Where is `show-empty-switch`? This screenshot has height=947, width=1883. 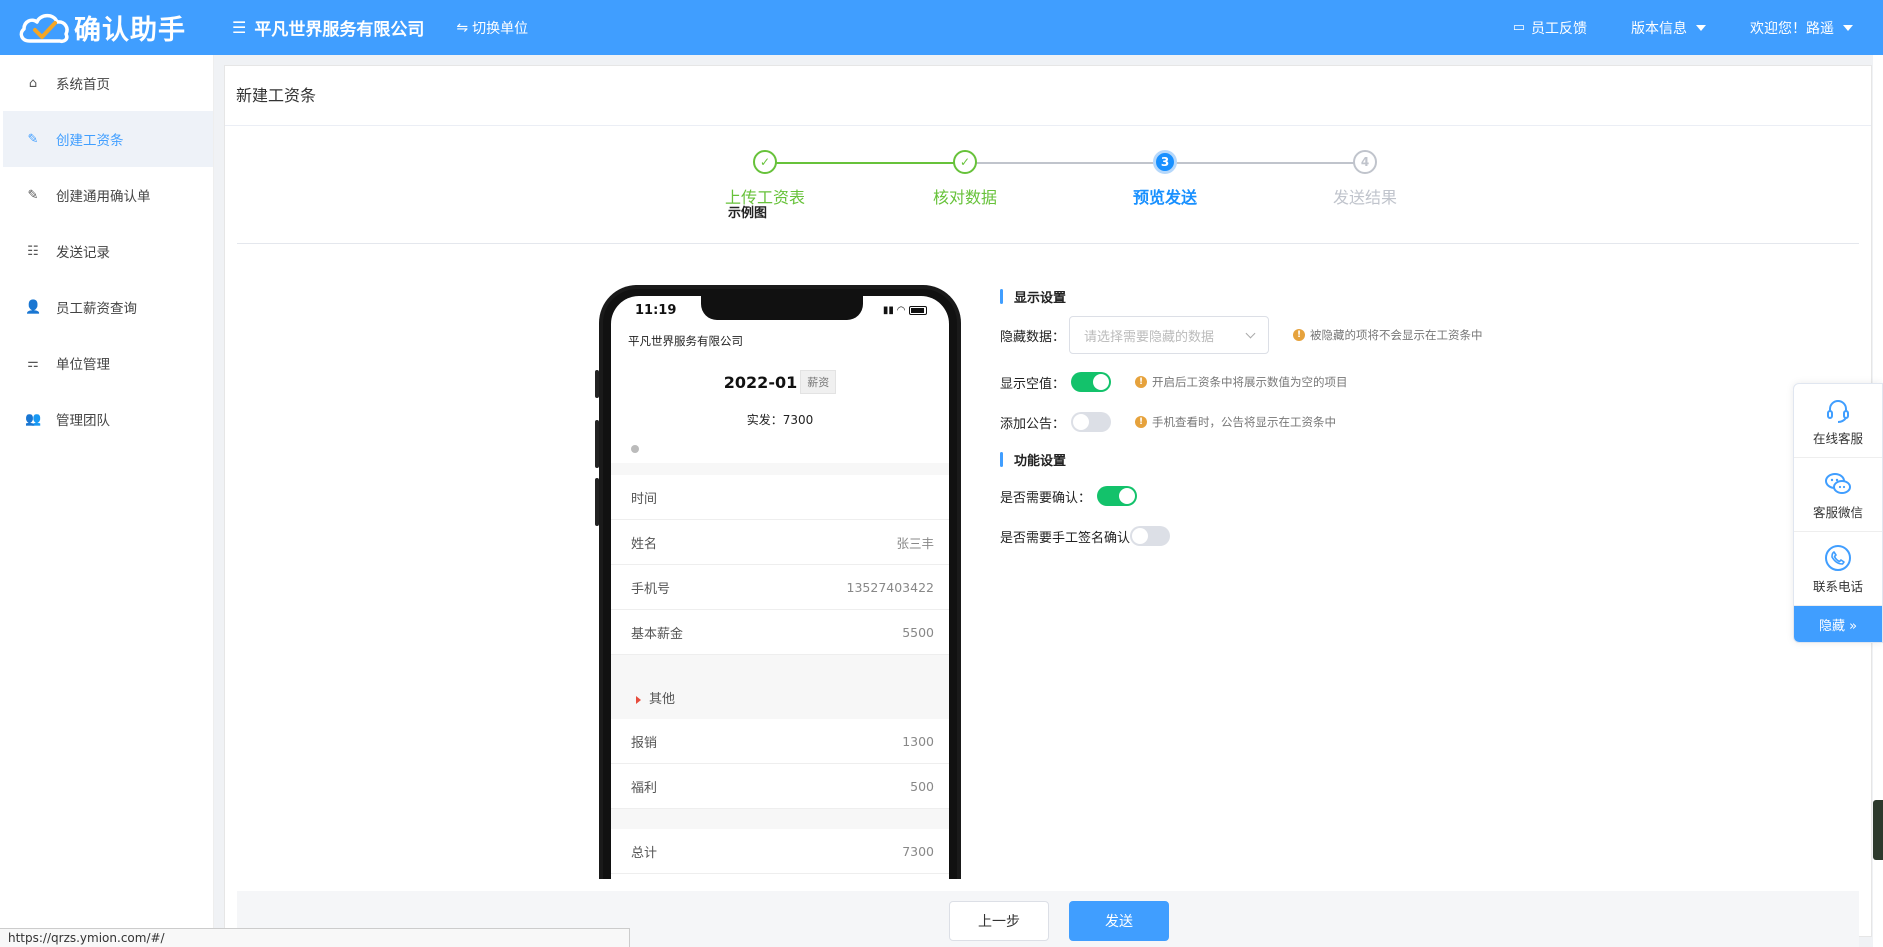 show-empty-switch is located at coordinates (1091, 382).